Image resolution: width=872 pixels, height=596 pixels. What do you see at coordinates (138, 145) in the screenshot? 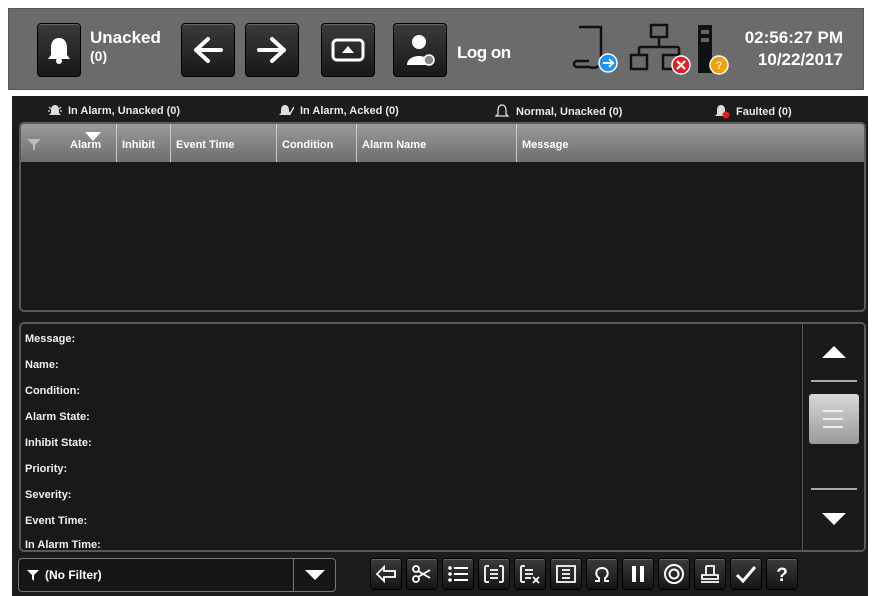
I see `column-label: Inhibit` at bounding box center [138, 145].